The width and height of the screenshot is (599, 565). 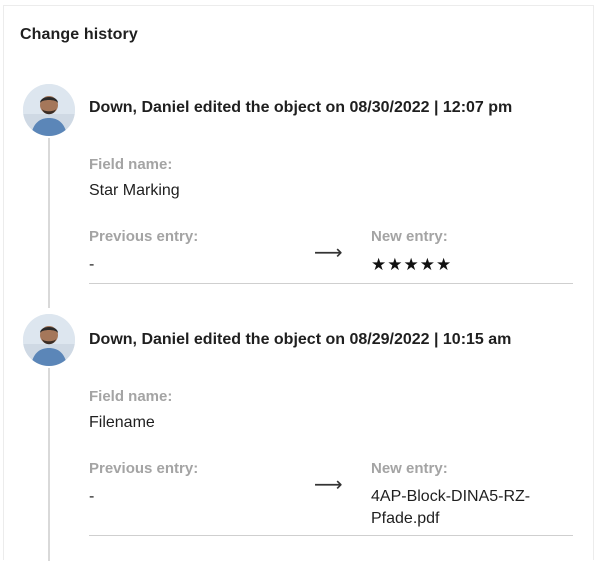 I want to click on panel-title: Change history, so click(x=79, y=34).